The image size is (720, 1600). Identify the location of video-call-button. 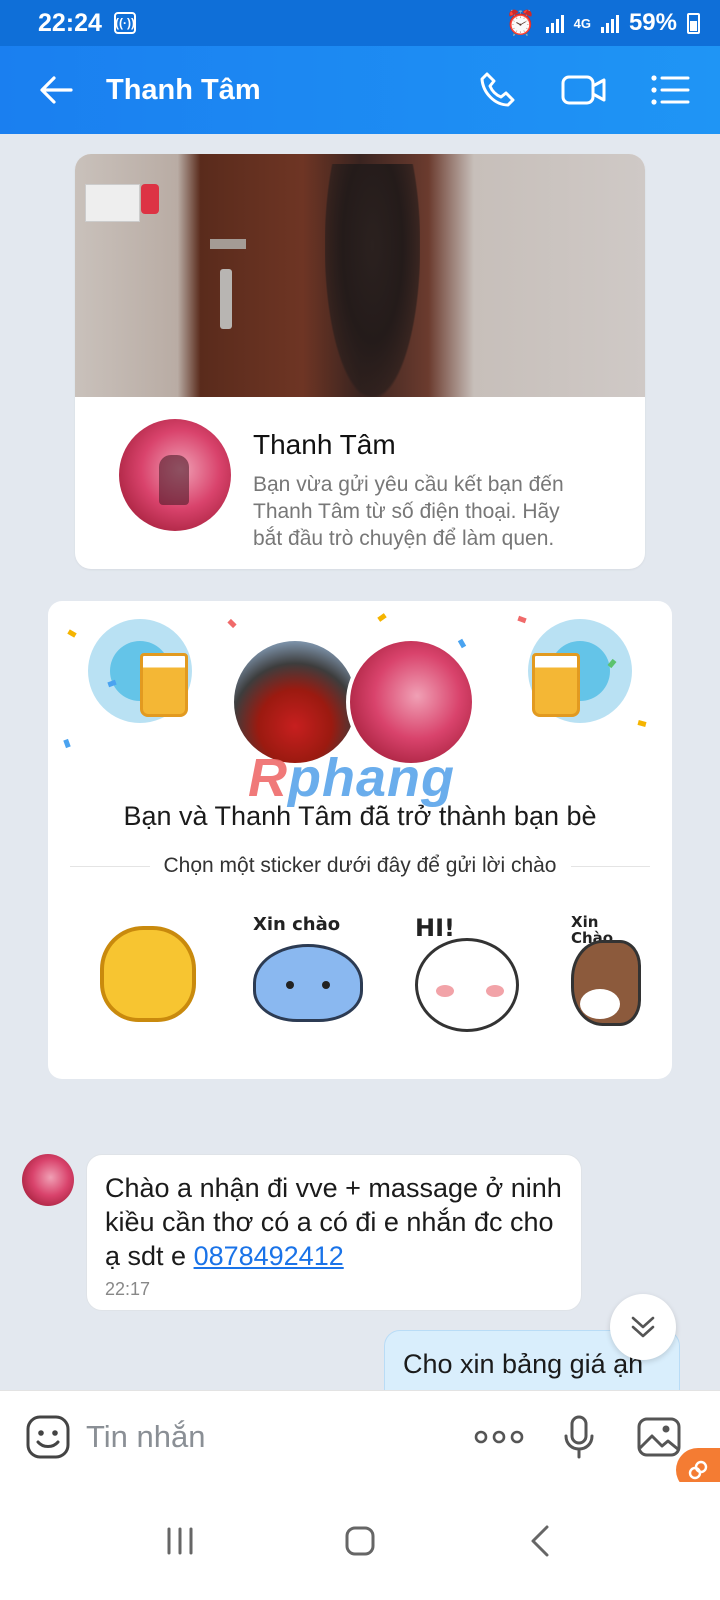
(584, 90).